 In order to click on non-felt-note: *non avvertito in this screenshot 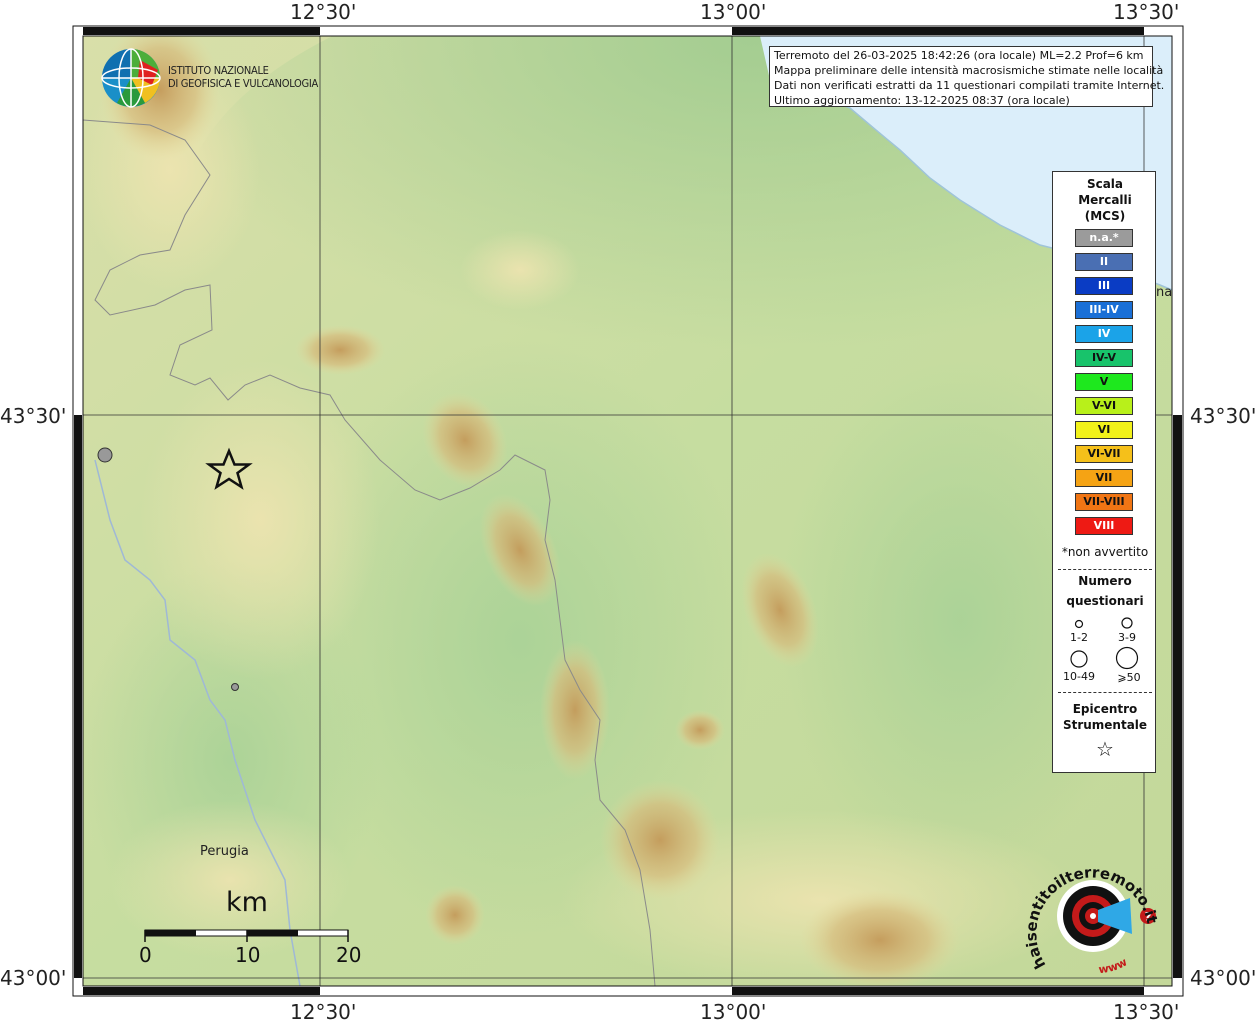, I will do `click(1105, 552)`.